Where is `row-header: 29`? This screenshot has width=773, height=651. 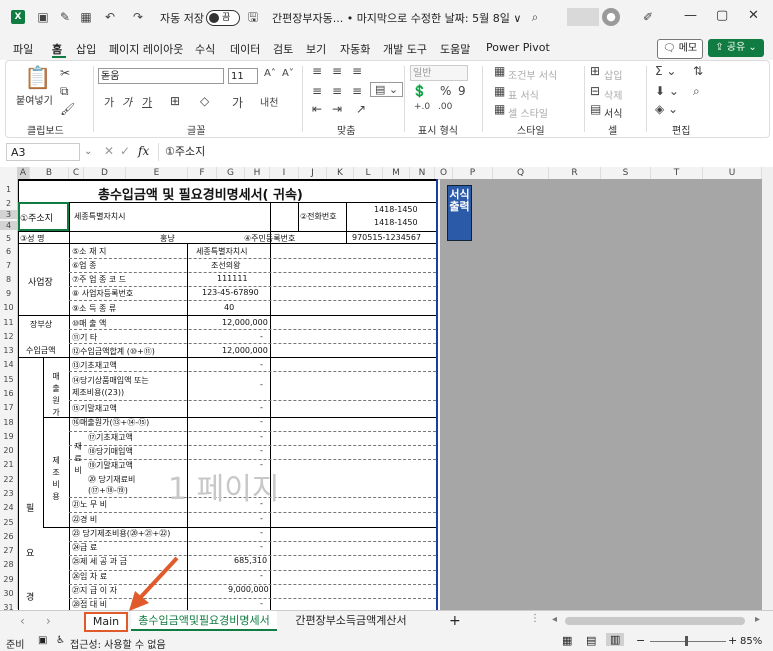
row-header: 29 is located at coordinates (8, 579).